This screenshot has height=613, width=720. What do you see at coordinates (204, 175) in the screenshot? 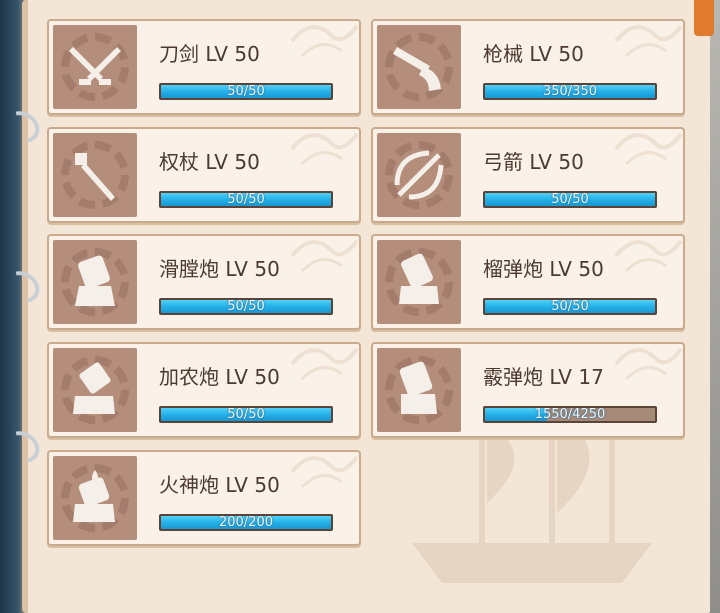
I see `skill-card-3: 权杖 LV 50 50/50` at bounding box center [204, 175].